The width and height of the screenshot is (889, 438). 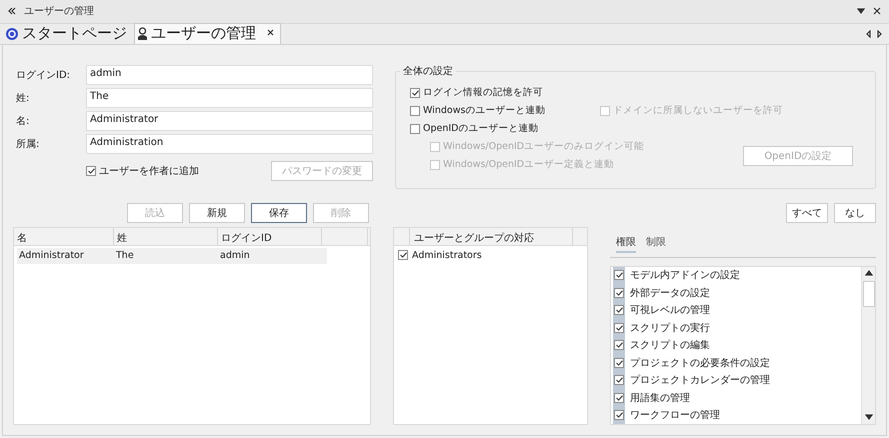 I want to click on column-header: ログインID, so click(x=270, y=236).